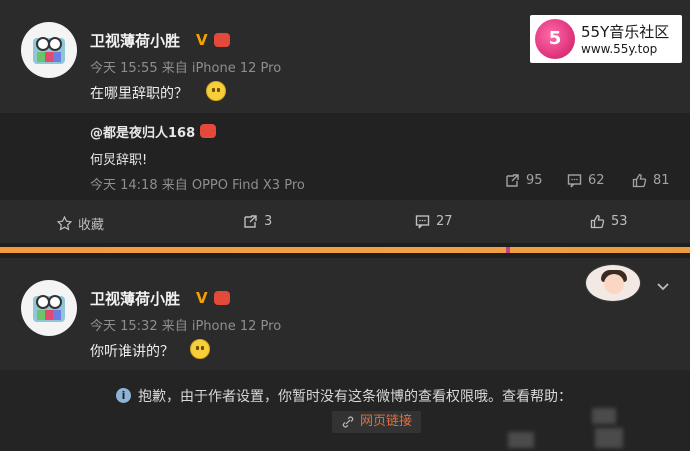 This screenshot has width=690, height=451. Describe the element at coordinates (348, 422) in the screenshot. I see `link-icon` at that location.